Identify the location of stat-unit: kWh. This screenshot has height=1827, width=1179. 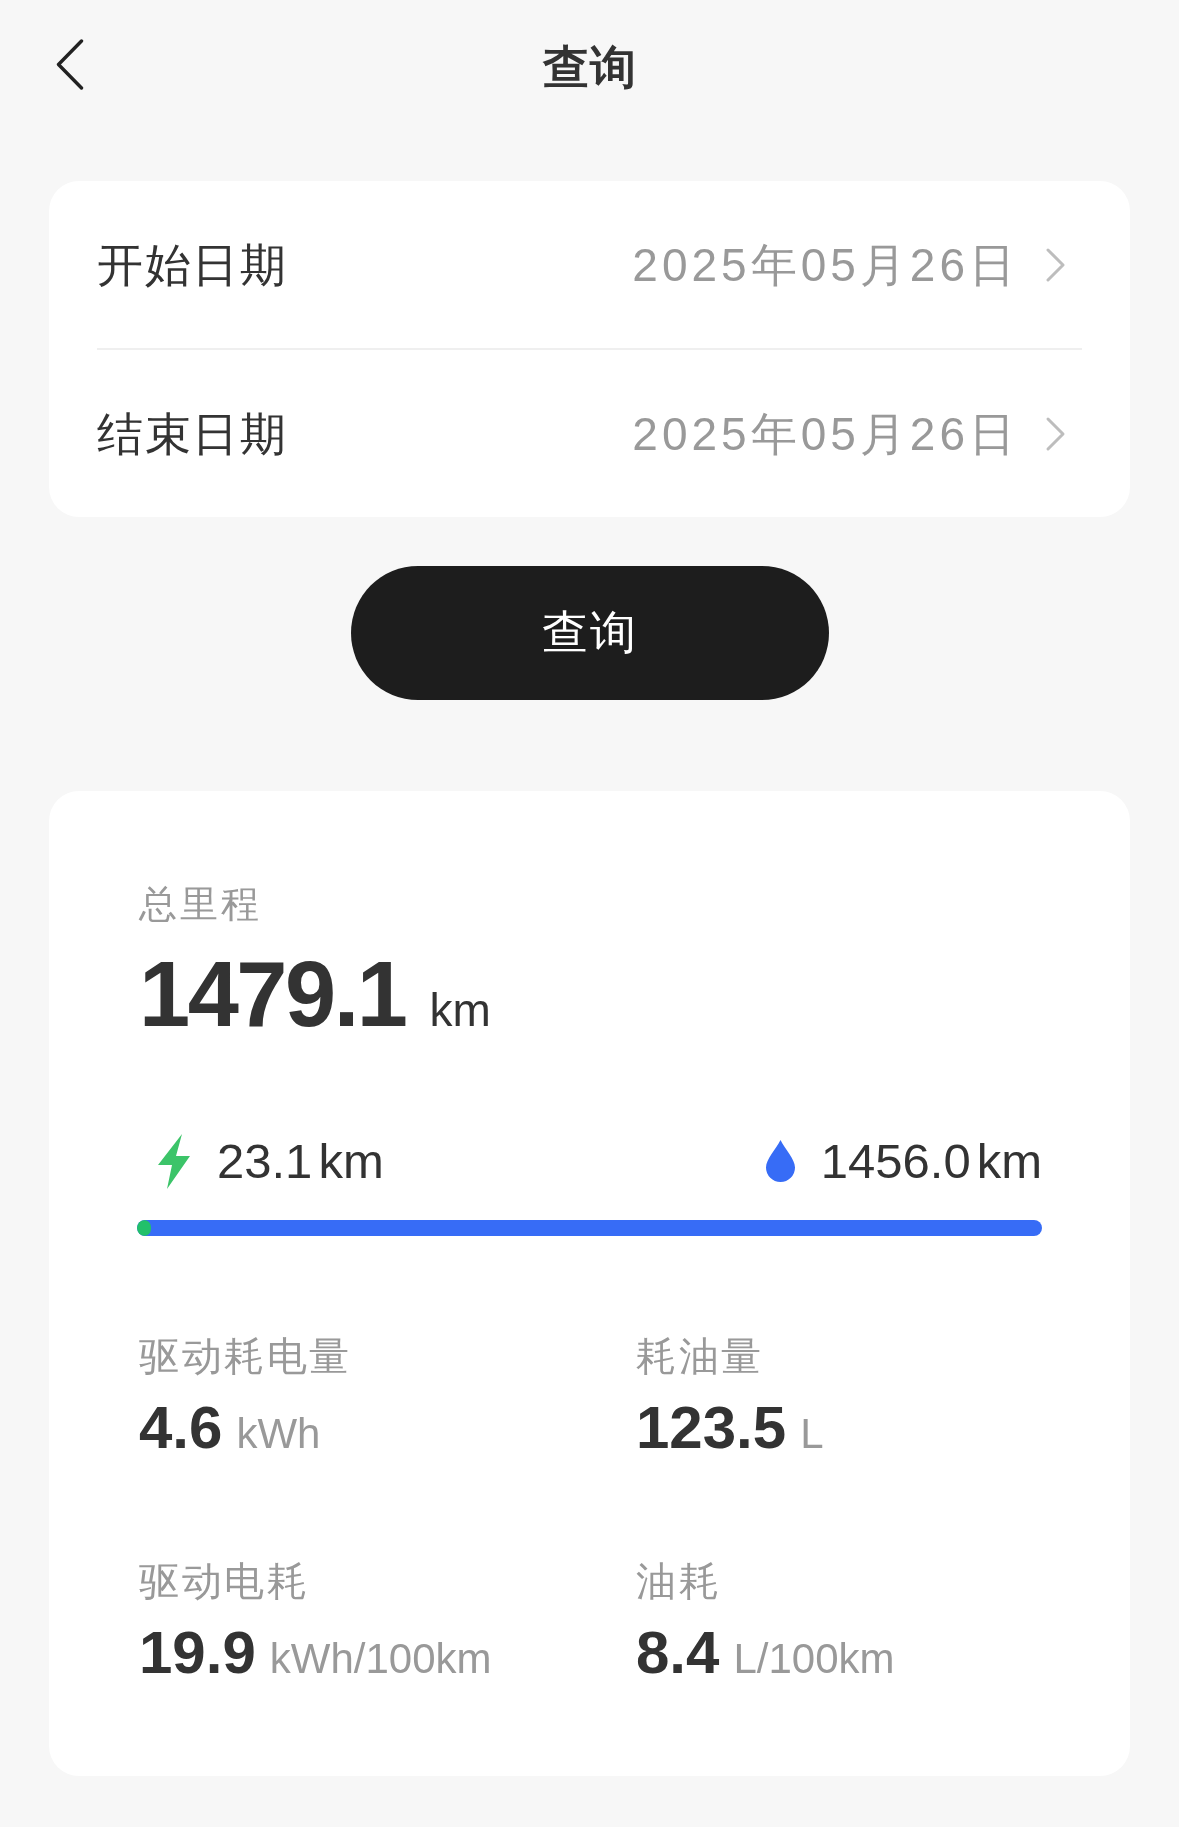
(278, 1434).